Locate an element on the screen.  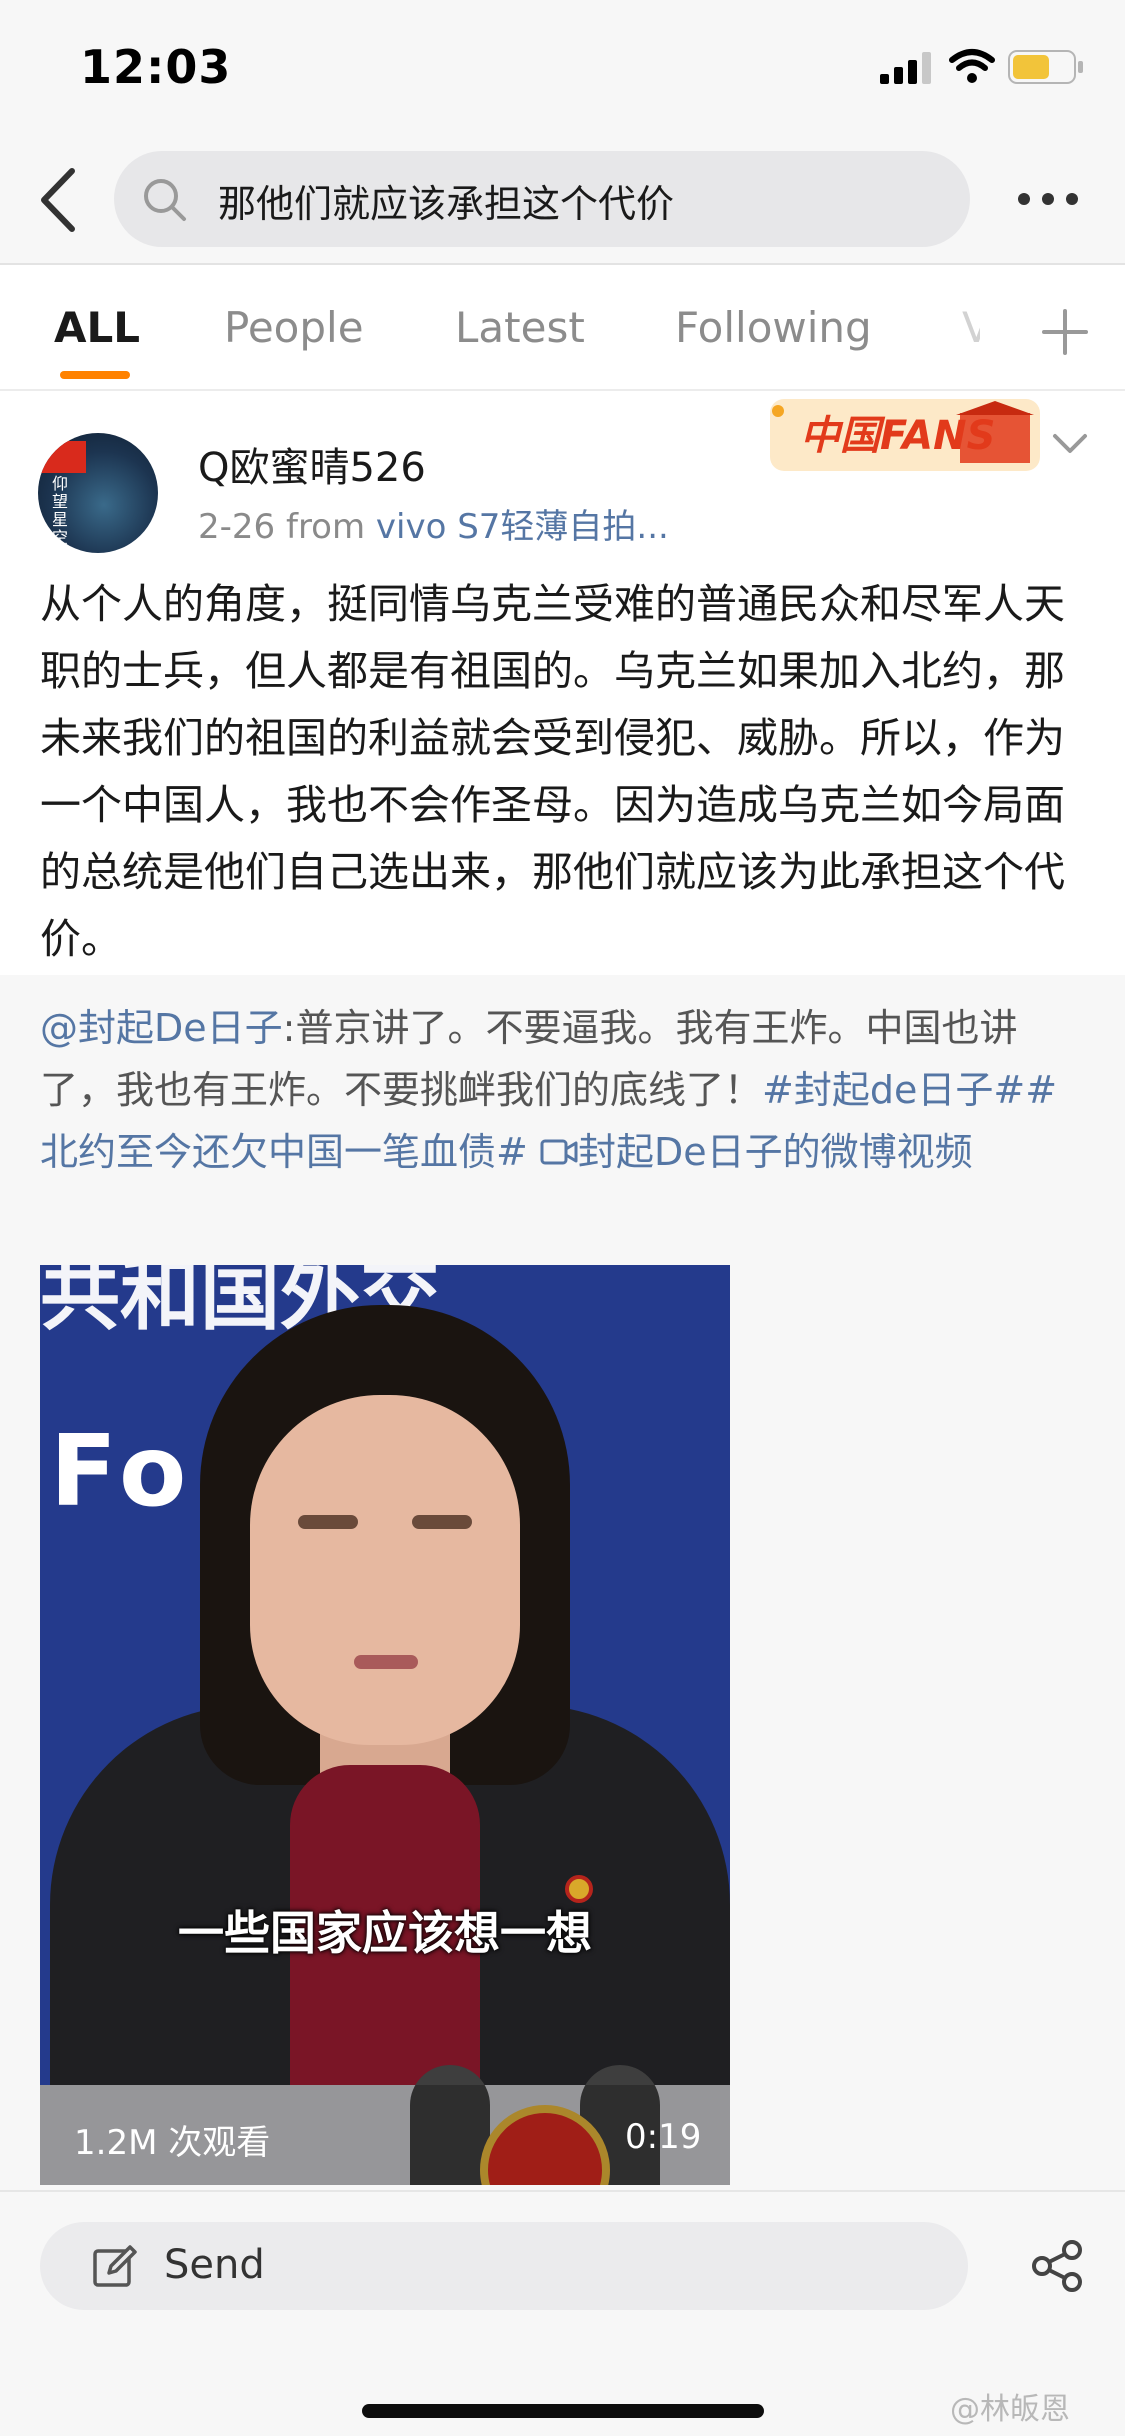
share-icon is located at coordinates (1058, 2266).